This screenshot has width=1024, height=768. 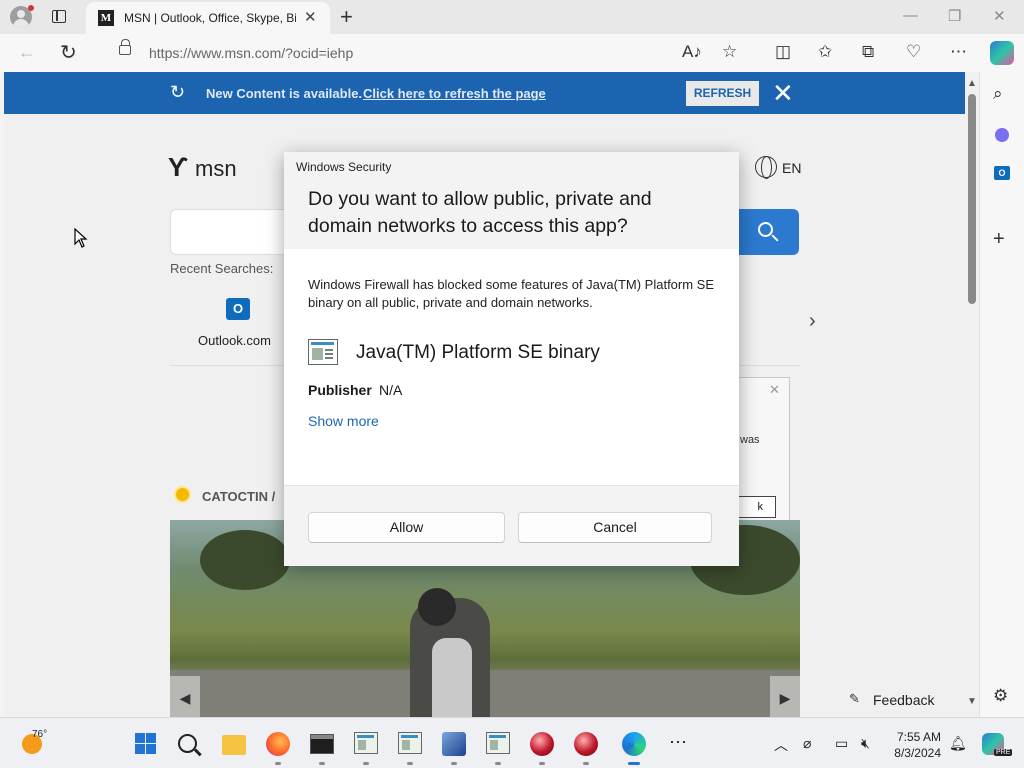 What do you see at coordinates (310, 17) in the screenshot?
I see `tab-close-icon: ✕` at bounding box center [310, 17].